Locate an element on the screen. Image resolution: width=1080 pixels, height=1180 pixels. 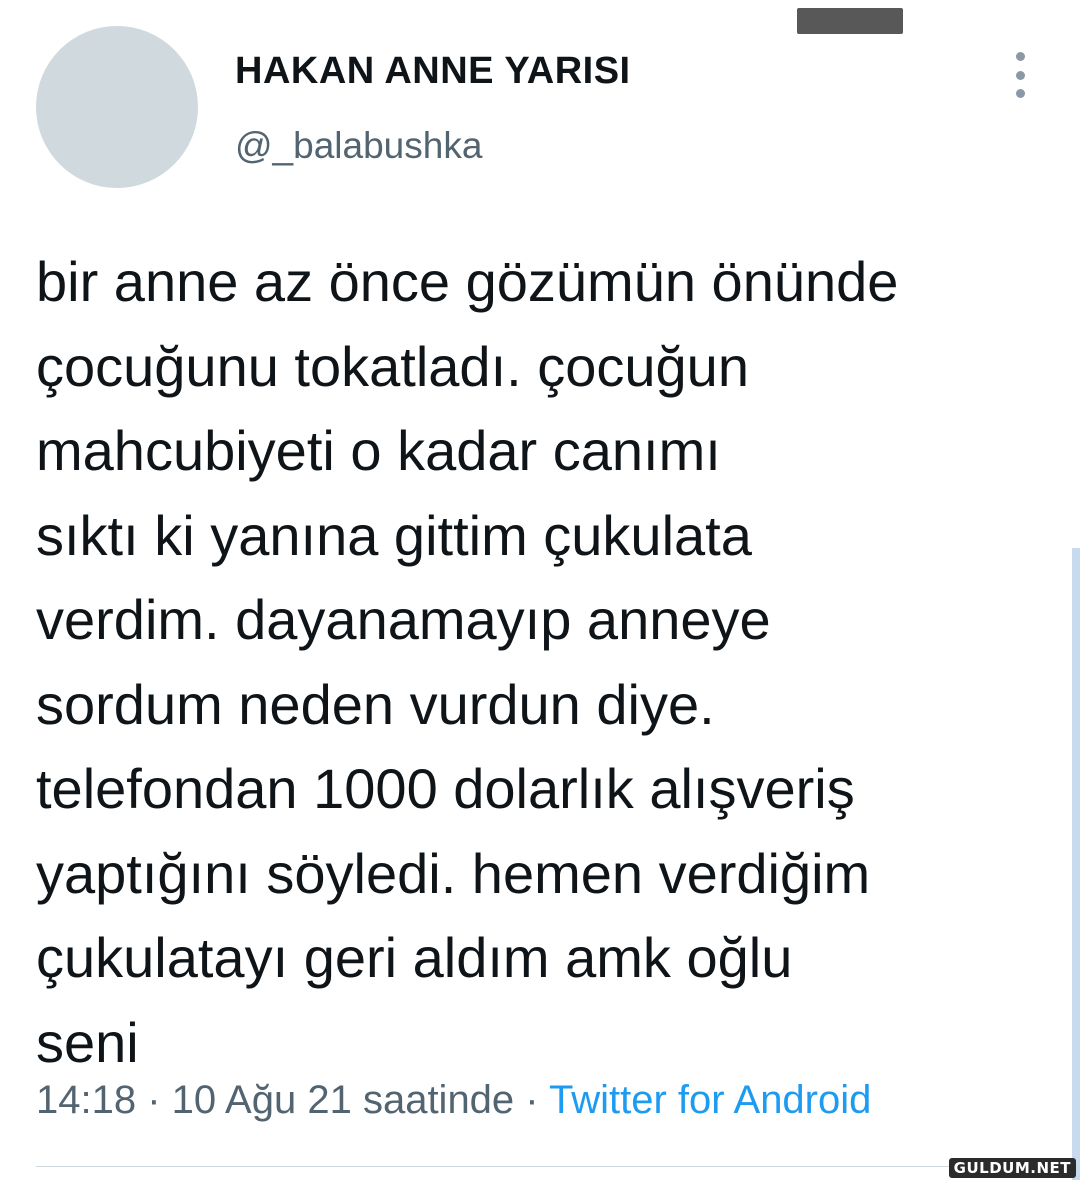
tweet-line: sıktı ki yanına gittim çukulata is located at coordinates (394, 535).